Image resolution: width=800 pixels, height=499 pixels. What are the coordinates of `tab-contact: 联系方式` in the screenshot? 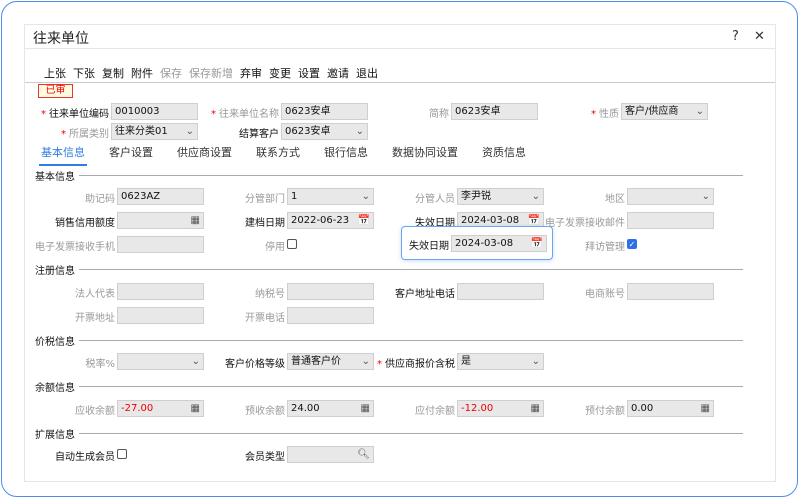 It's located at (278, 152).